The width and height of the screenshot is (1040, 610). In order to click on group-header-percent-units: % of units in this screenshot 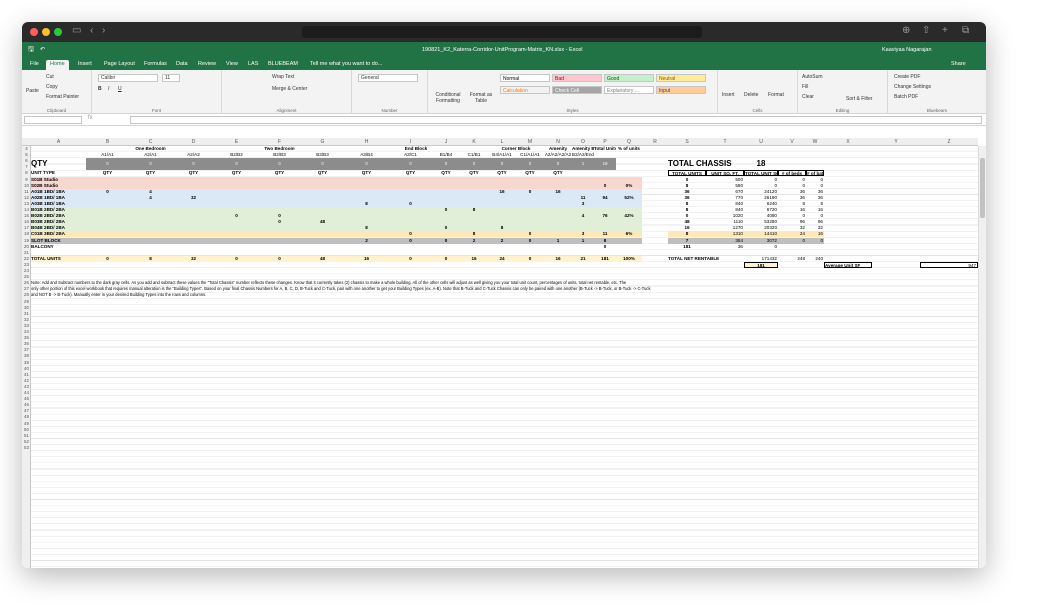, I will do `click(629, 149)`.